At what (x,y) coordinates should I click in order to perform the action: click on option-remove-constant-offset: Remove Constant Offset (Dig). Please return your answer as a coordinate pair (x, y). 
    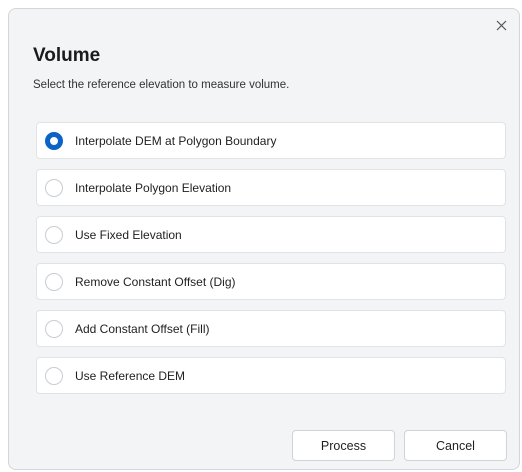
    Looking at the image, I should click on (271, 281).